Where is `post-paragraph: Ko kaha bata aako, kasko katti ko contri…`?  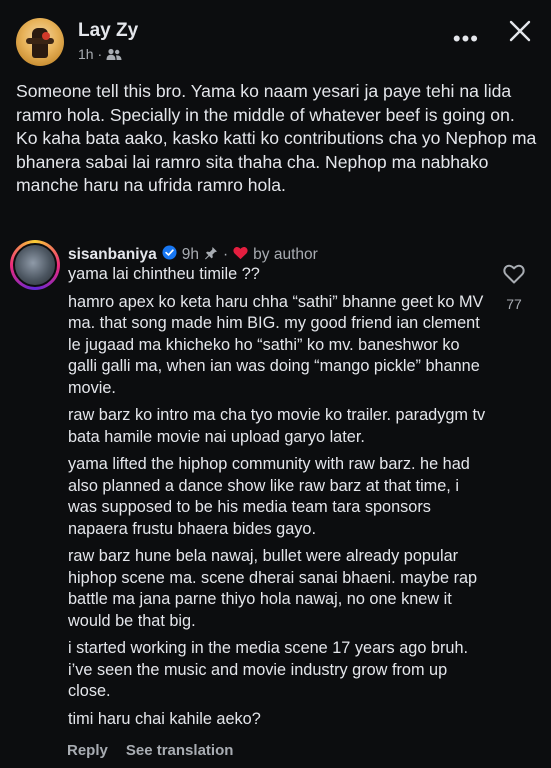
post-paragraph: Ko kaha bata aako, kasko katti ko contri… is located at coordinates (276, 161).